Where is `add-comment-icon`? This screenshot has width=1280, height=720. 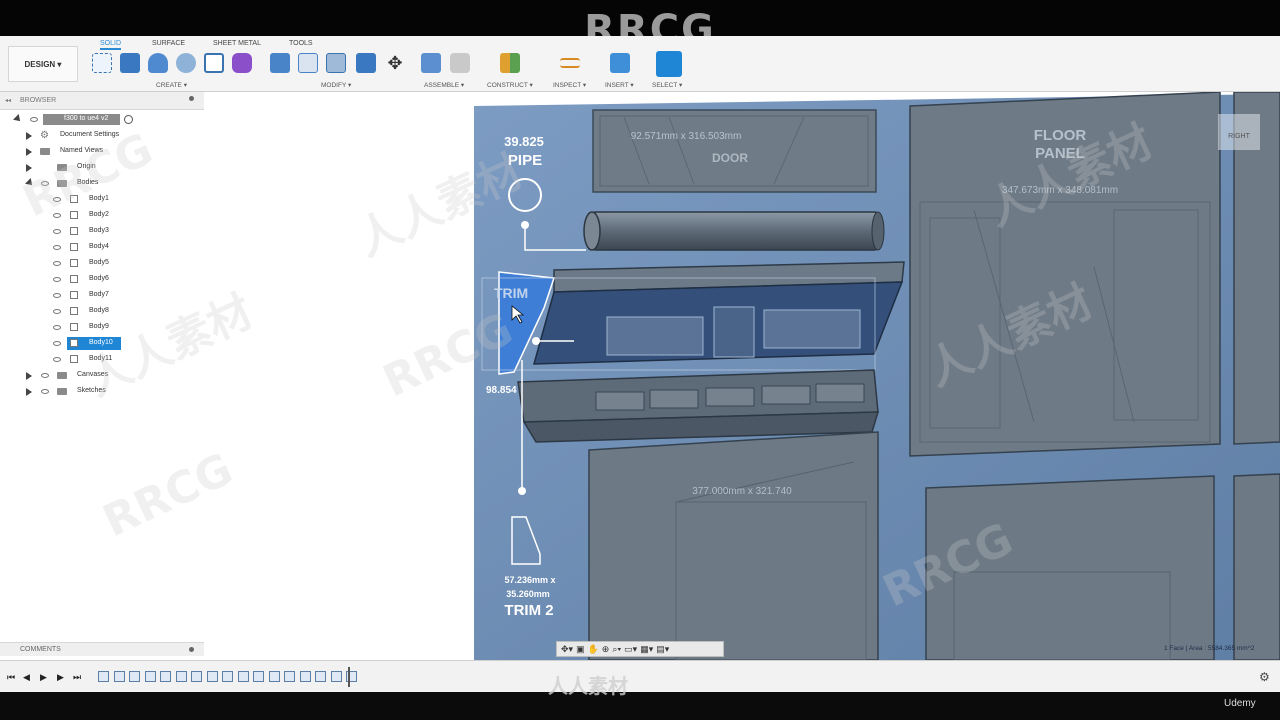
add-comment-icon is located at coordinates (191, 649).